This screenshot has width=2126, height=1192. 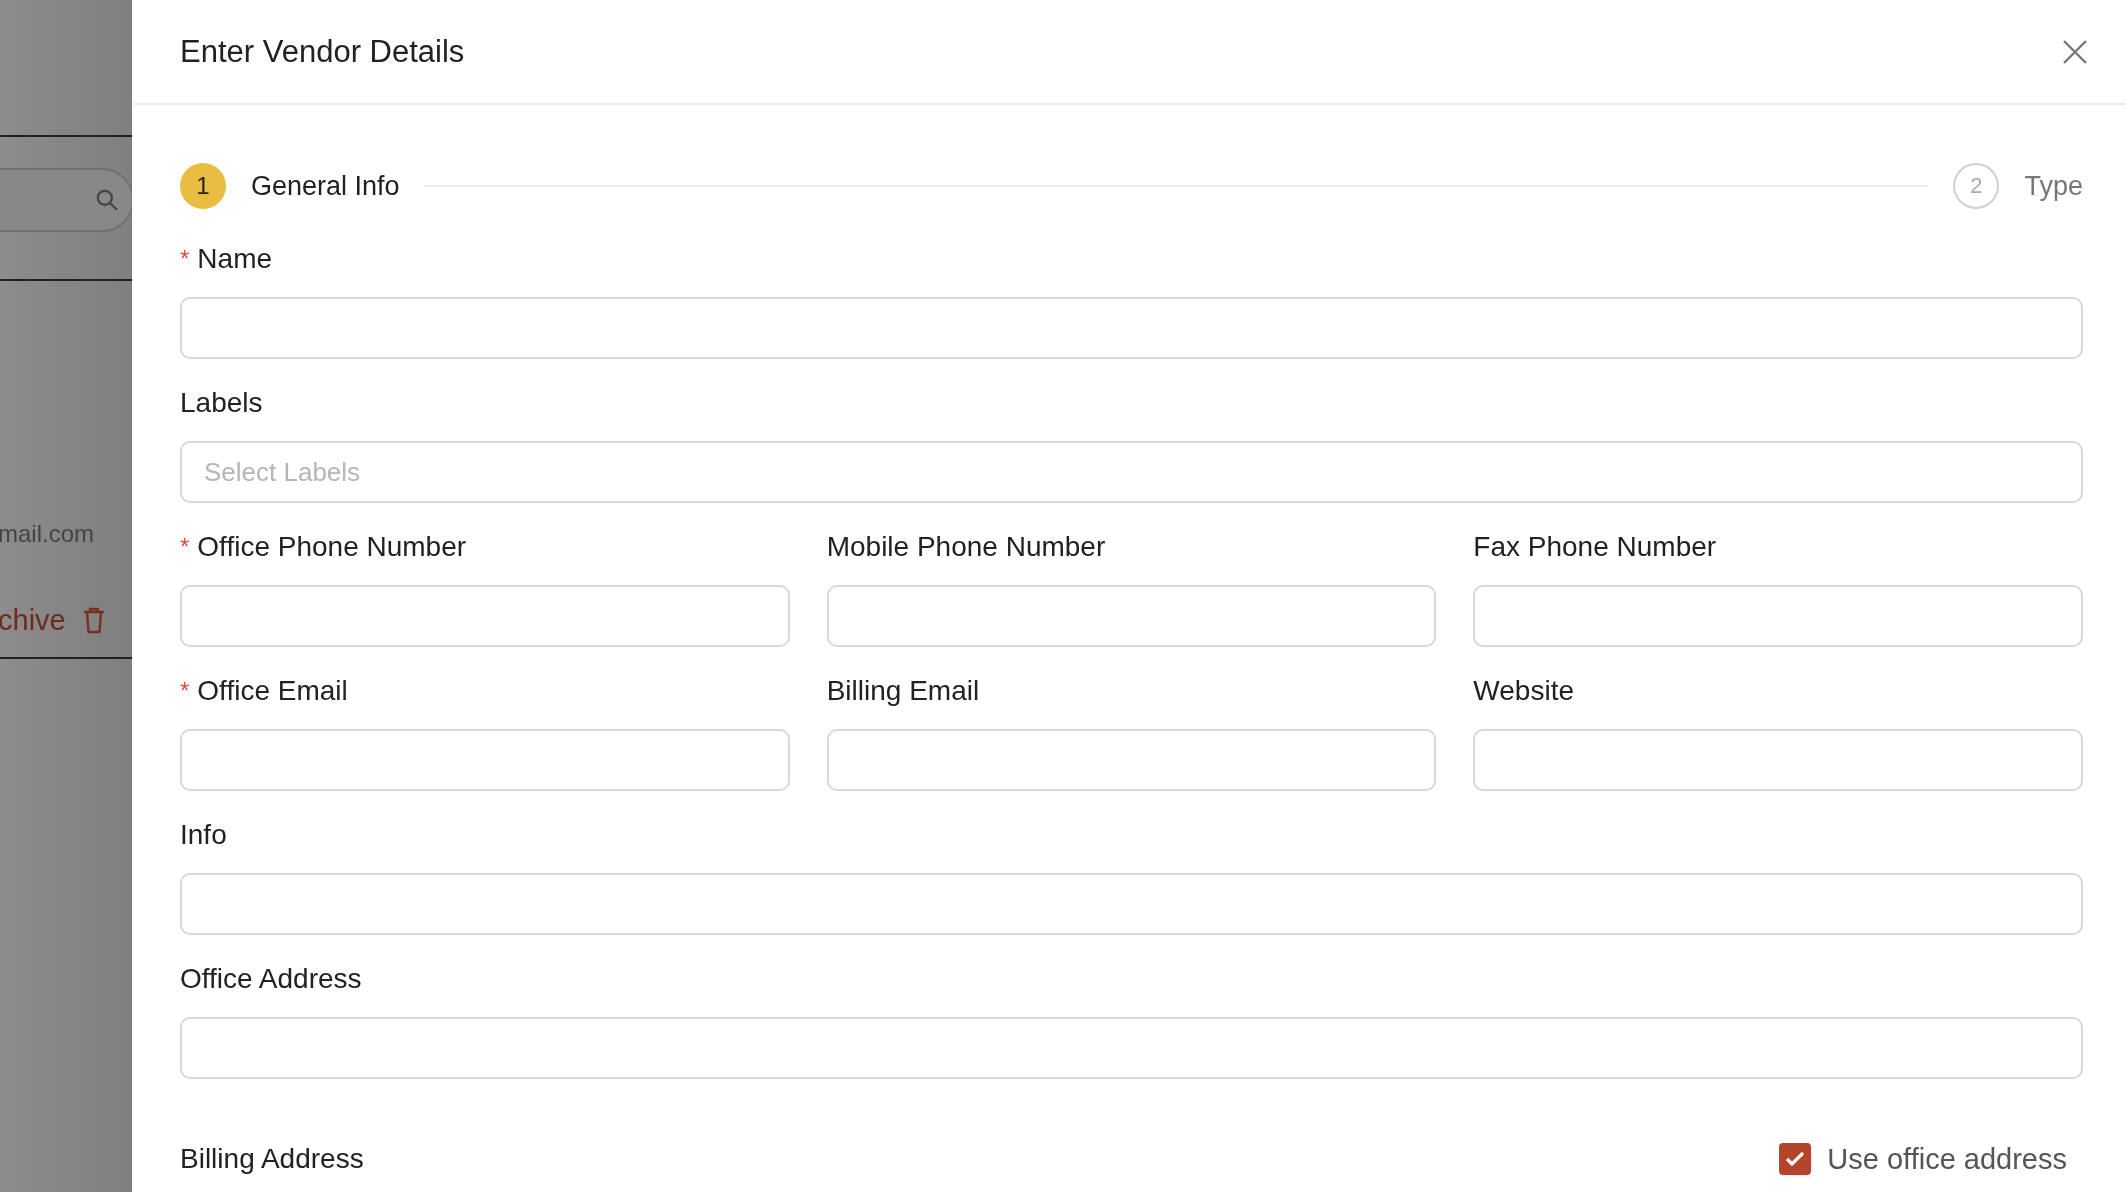 I want to click on search-icon, so click(x=107, y=200).